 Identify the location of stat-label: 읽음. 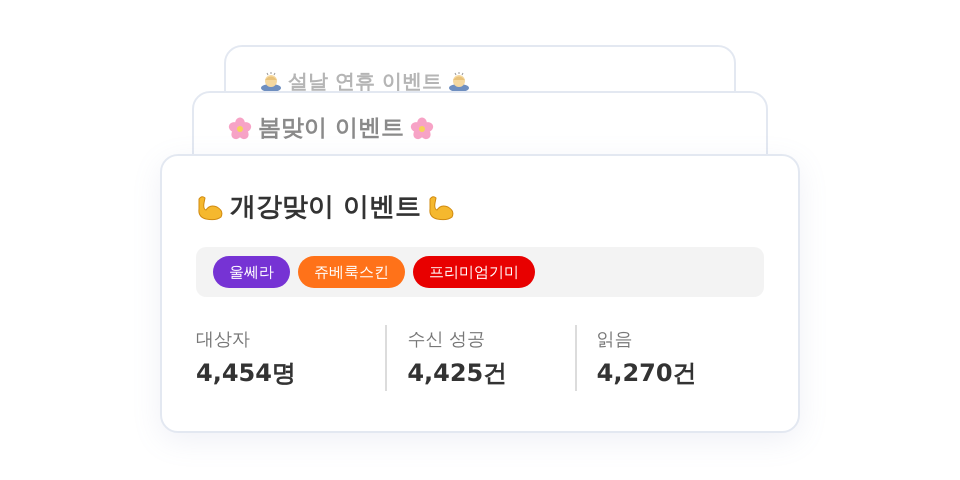
(615, 340).